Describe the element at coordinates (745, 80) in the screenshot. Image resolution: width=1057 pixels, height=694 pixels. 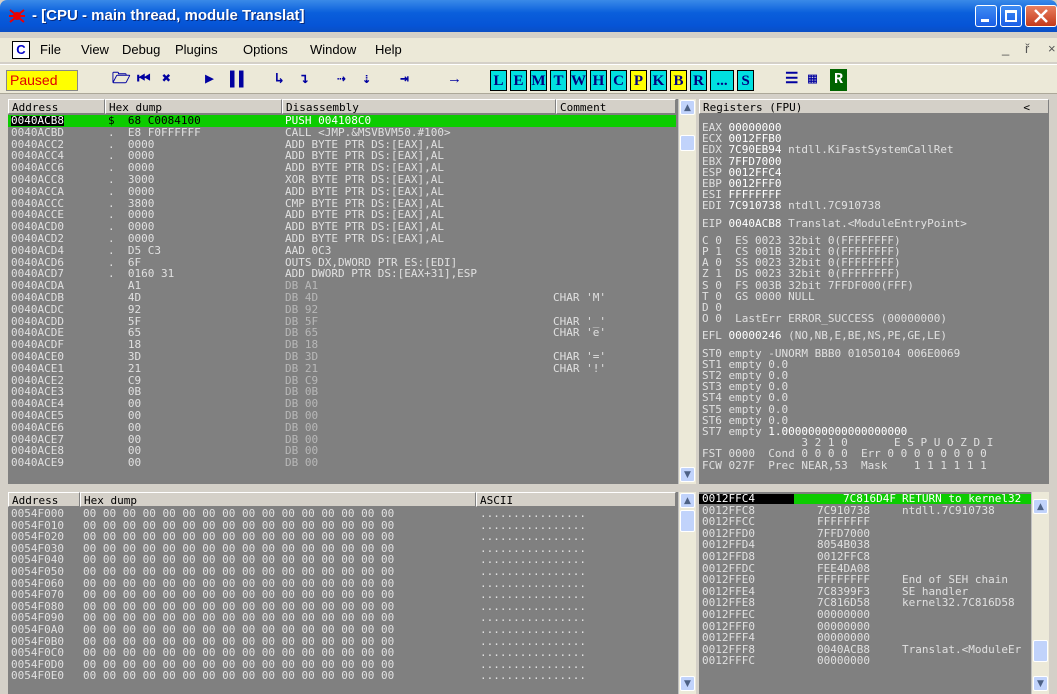
I see `source-button: S` at that location.